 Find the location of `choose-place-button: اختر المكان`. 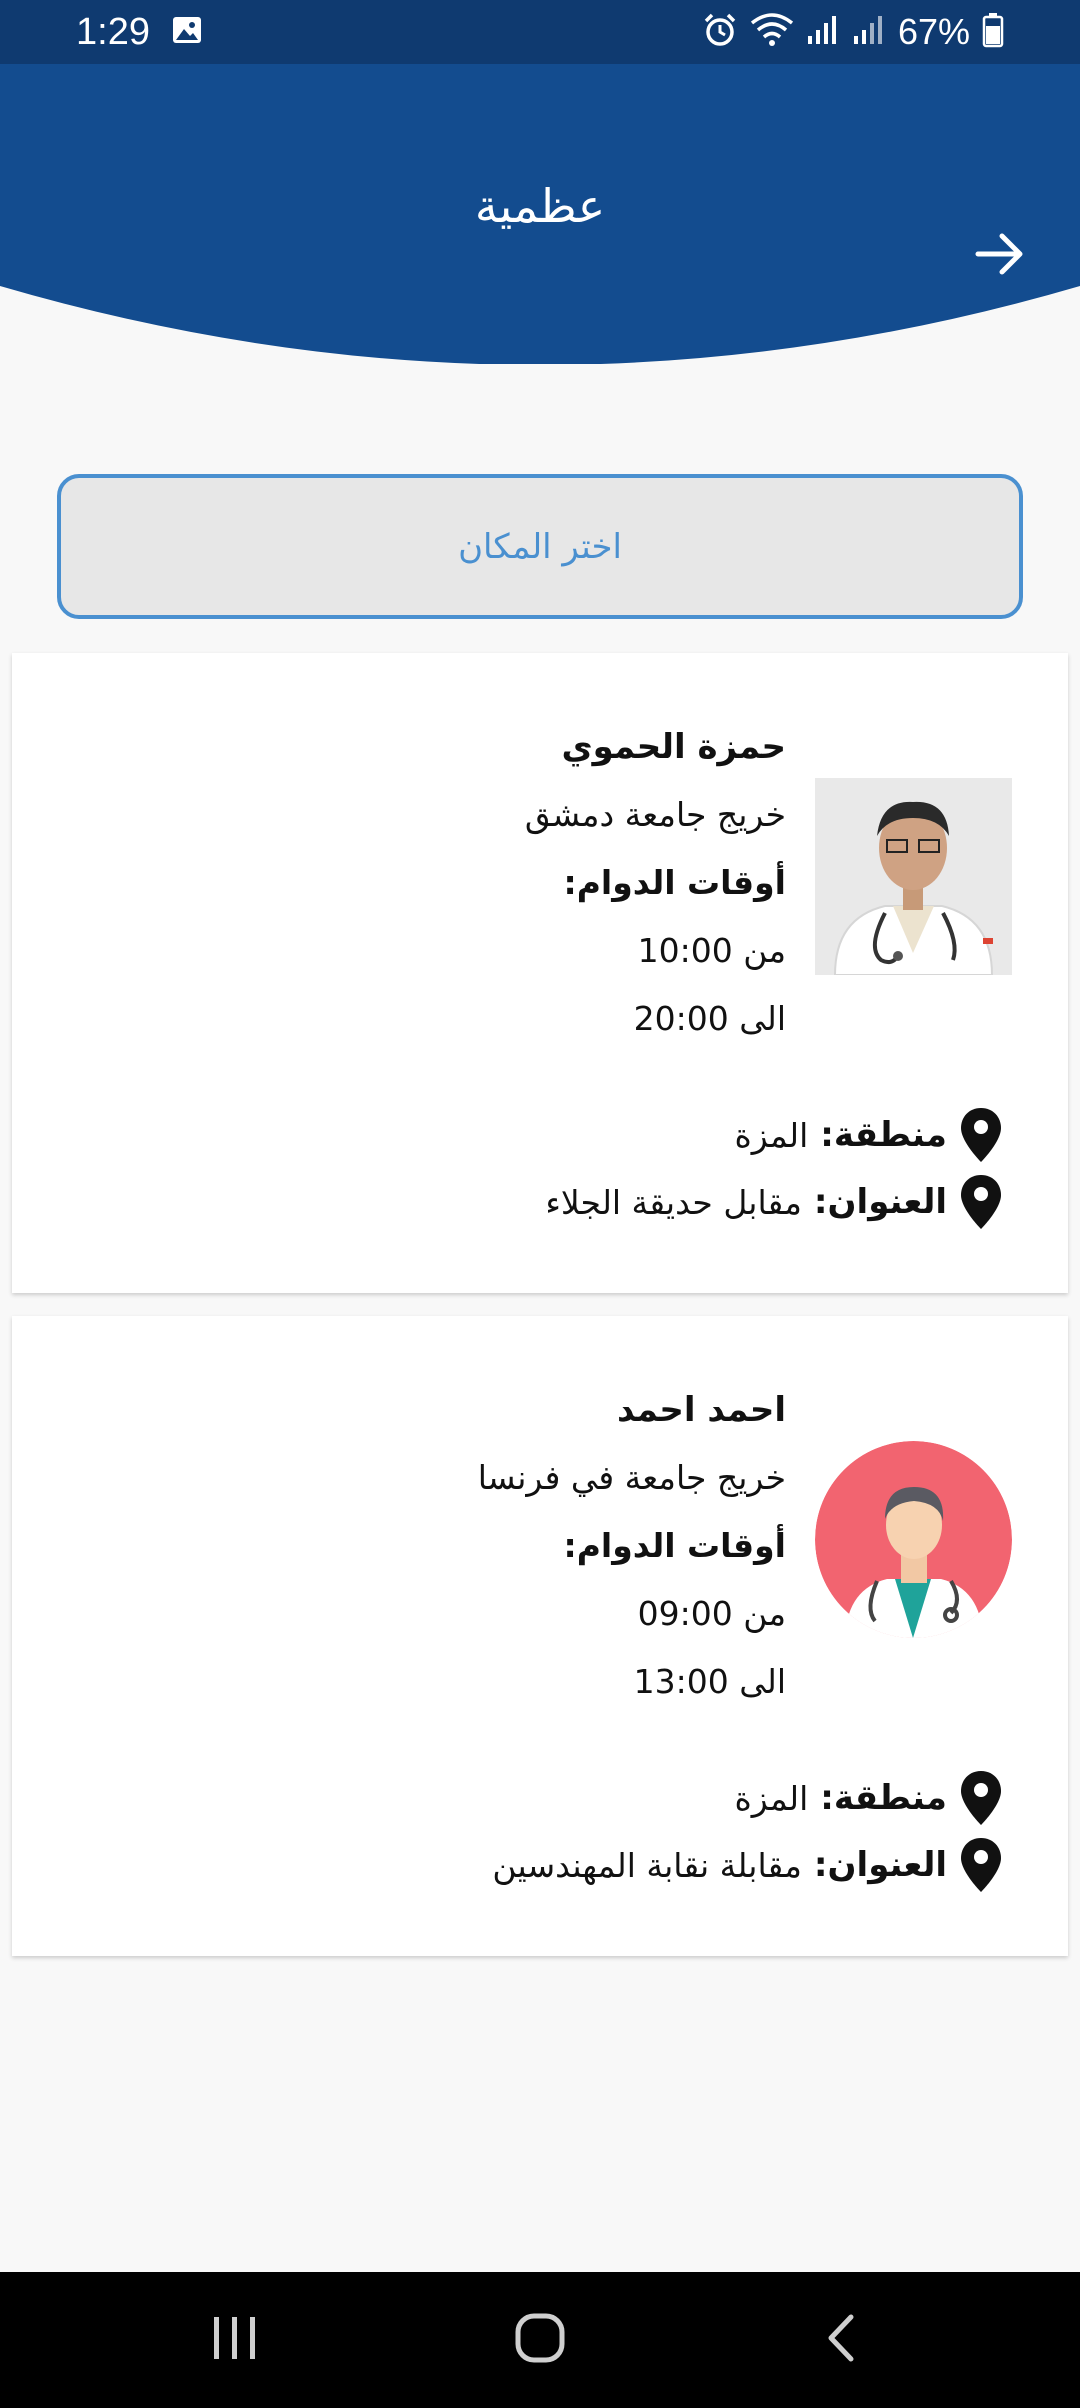

choose-place-button: اختر المكان is located at coordinates (540, 546).